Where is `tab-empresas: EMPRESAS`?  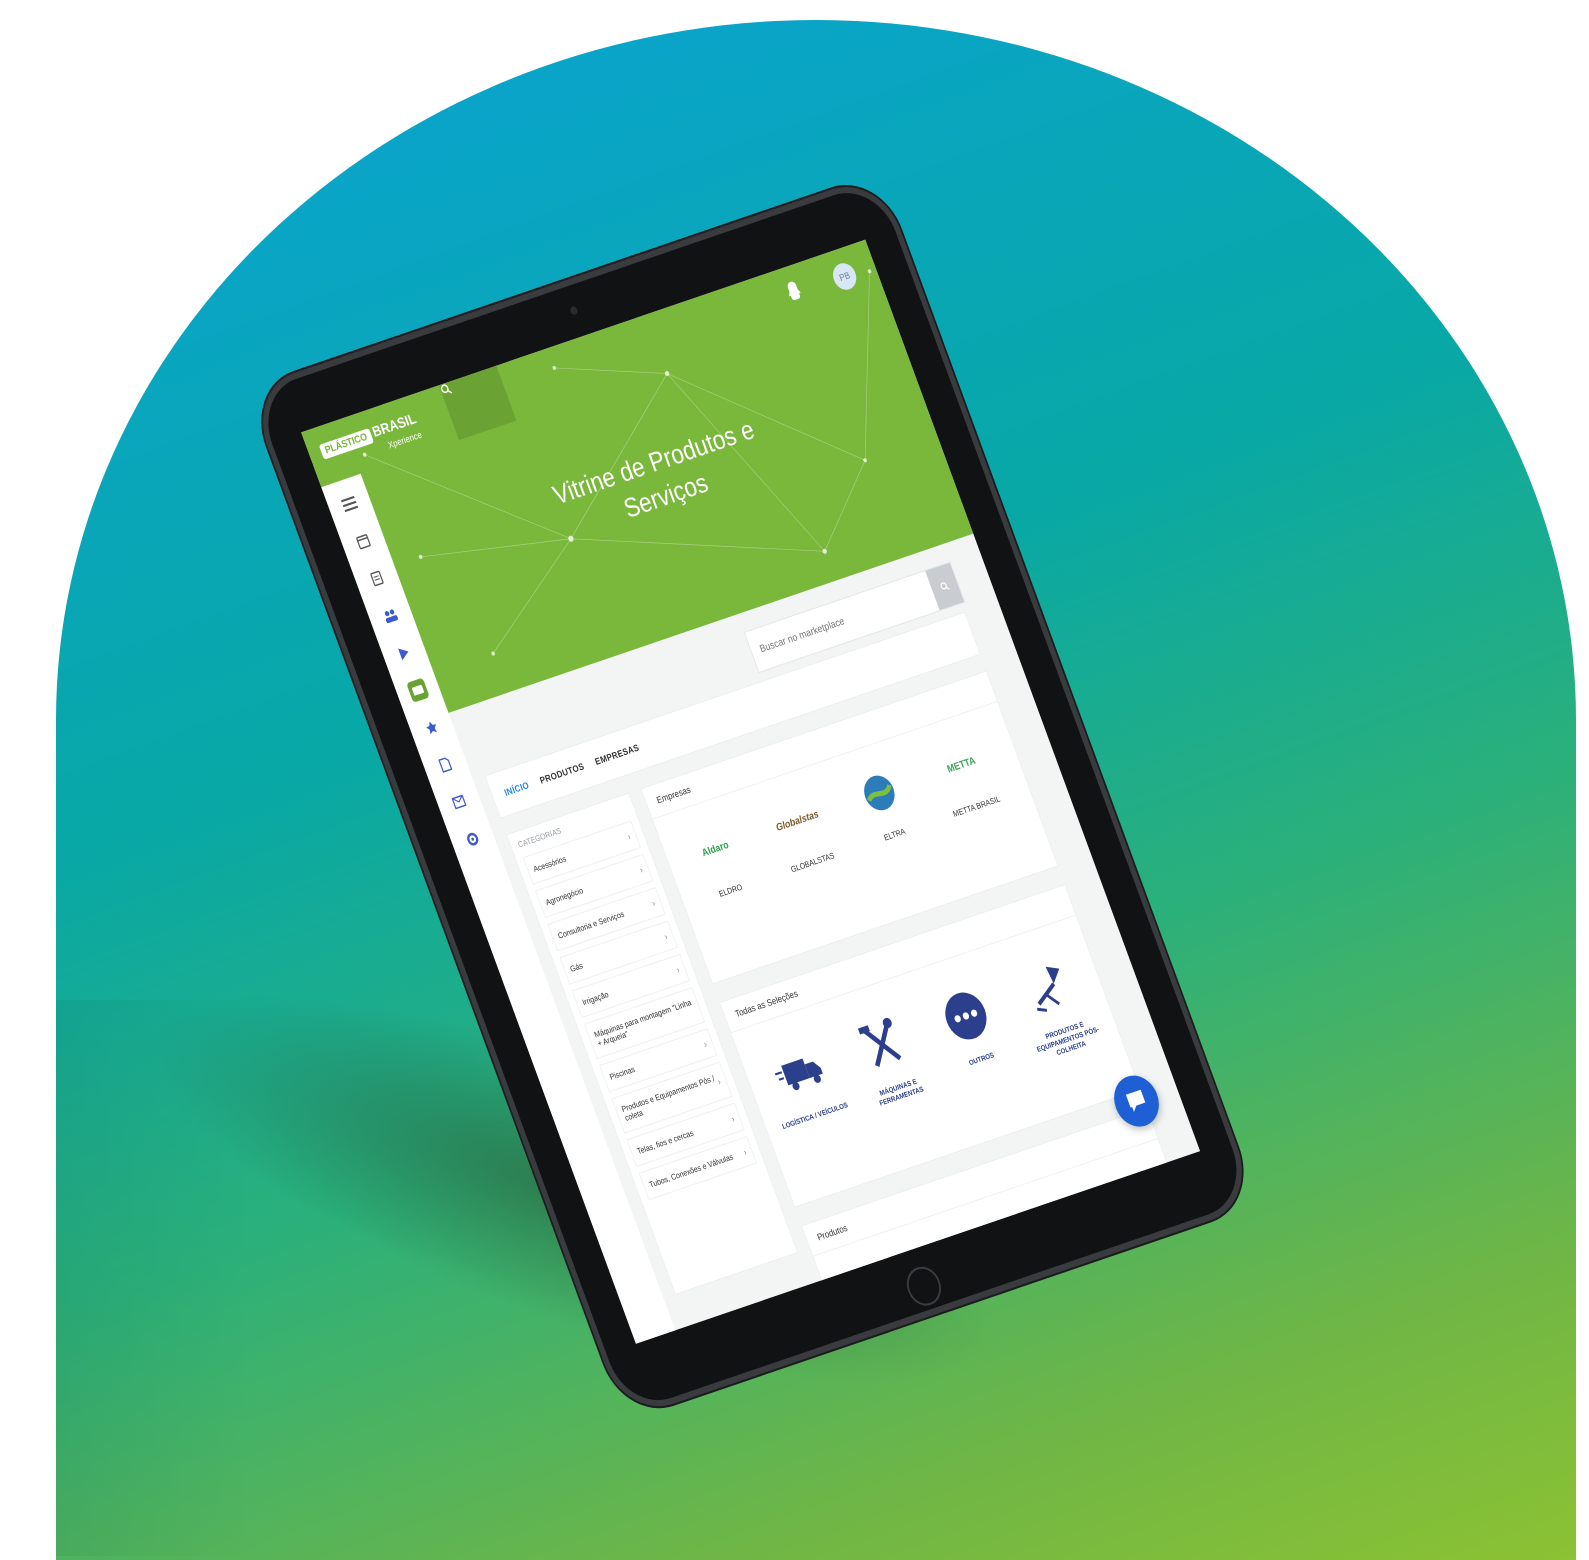 tab-empresas: EMPRESAS is located at coordinates (617, 754).